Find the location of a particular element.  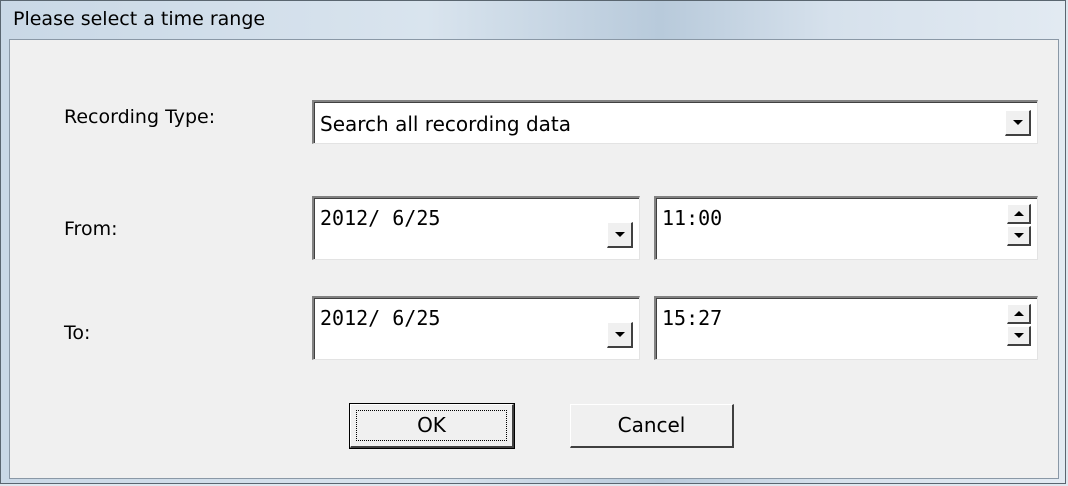

from-time-value: 11:00 is located at coordinates (692, 218).